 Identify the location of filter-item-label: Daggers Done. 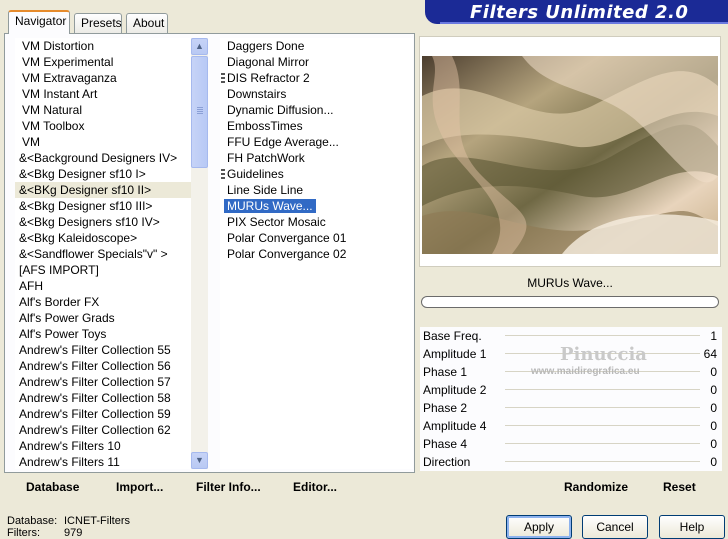
(266, 46).